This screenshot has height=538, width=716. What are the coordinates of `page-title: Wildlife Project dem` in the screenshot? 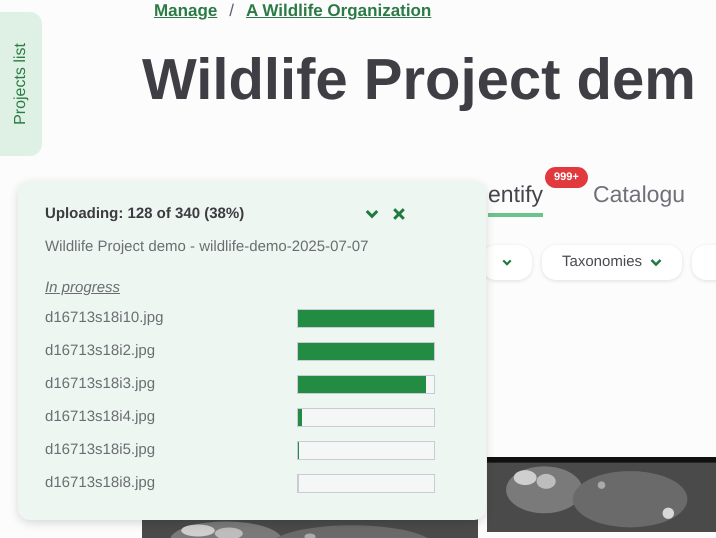 It's located at (419, 80).